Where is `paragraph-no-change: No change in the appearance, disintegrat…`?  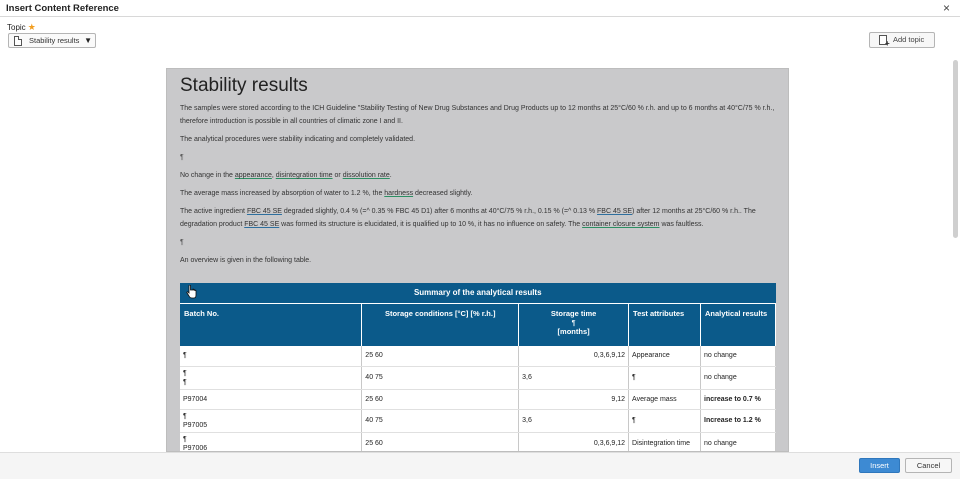
paragraph-no-change: No change in the appearance, disintegrat… is located at coordinates (478, 175).